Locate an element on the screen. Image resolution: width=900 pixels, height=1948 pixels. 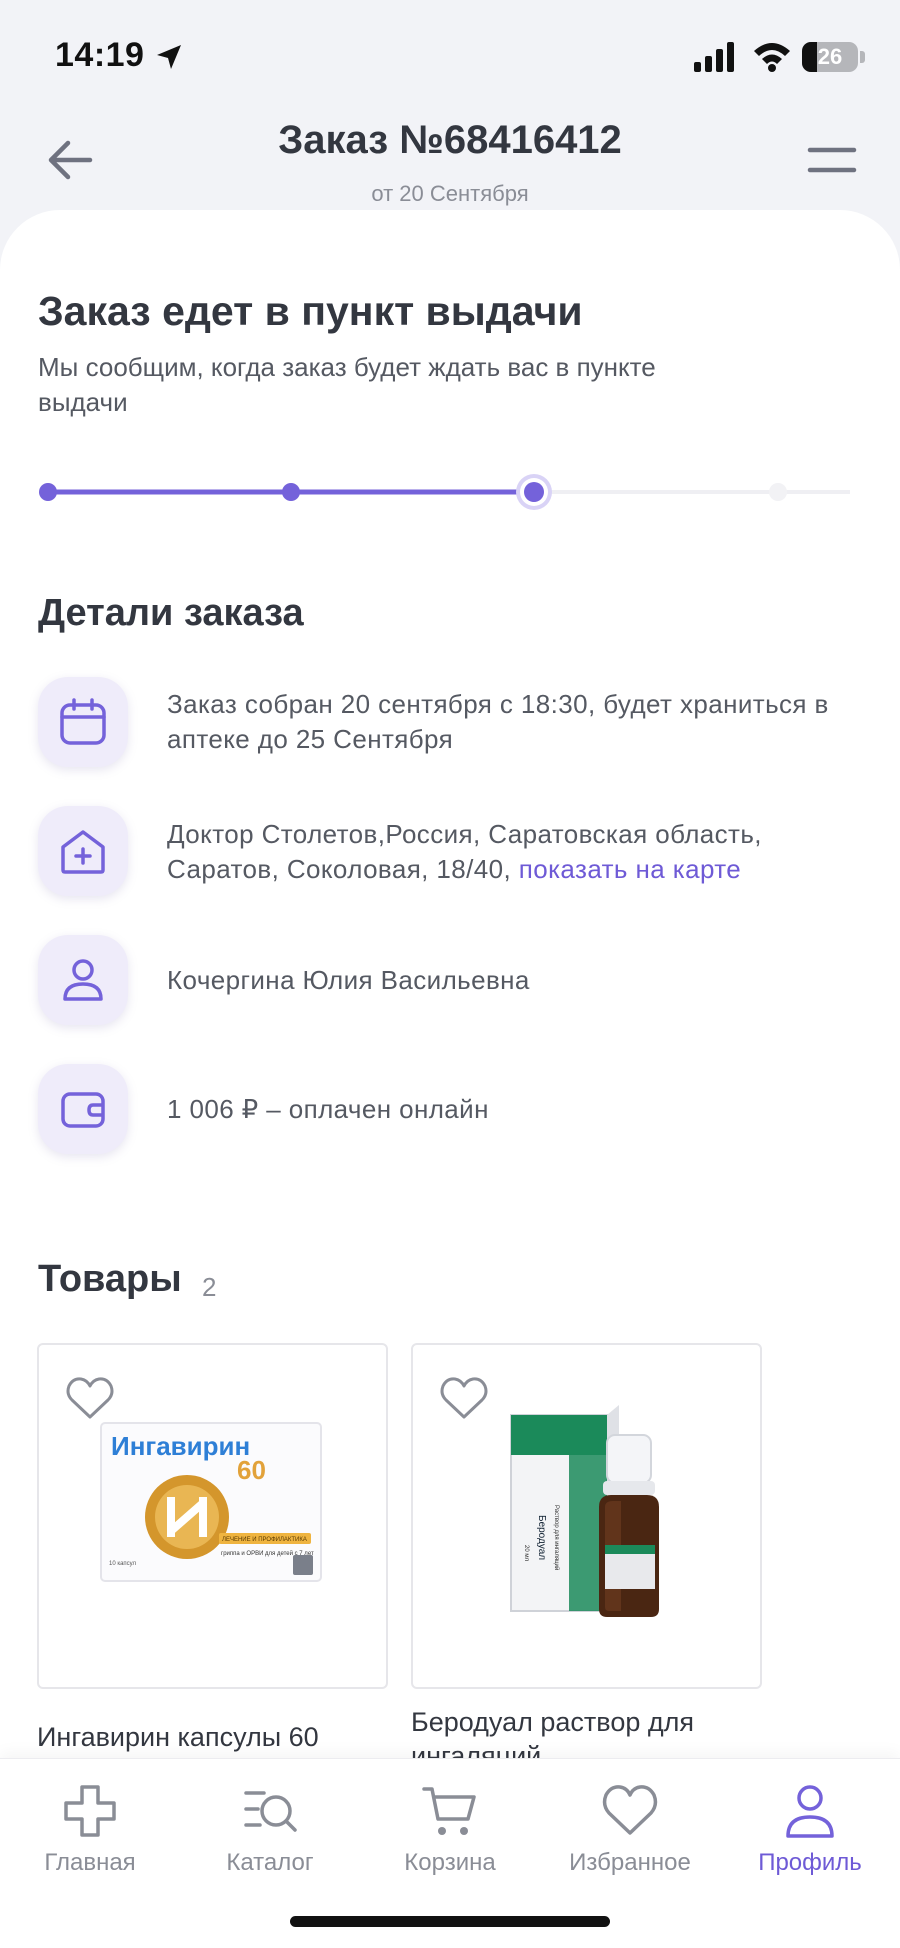
details-heading: Детали заказа is located at coordinates (171, 613).